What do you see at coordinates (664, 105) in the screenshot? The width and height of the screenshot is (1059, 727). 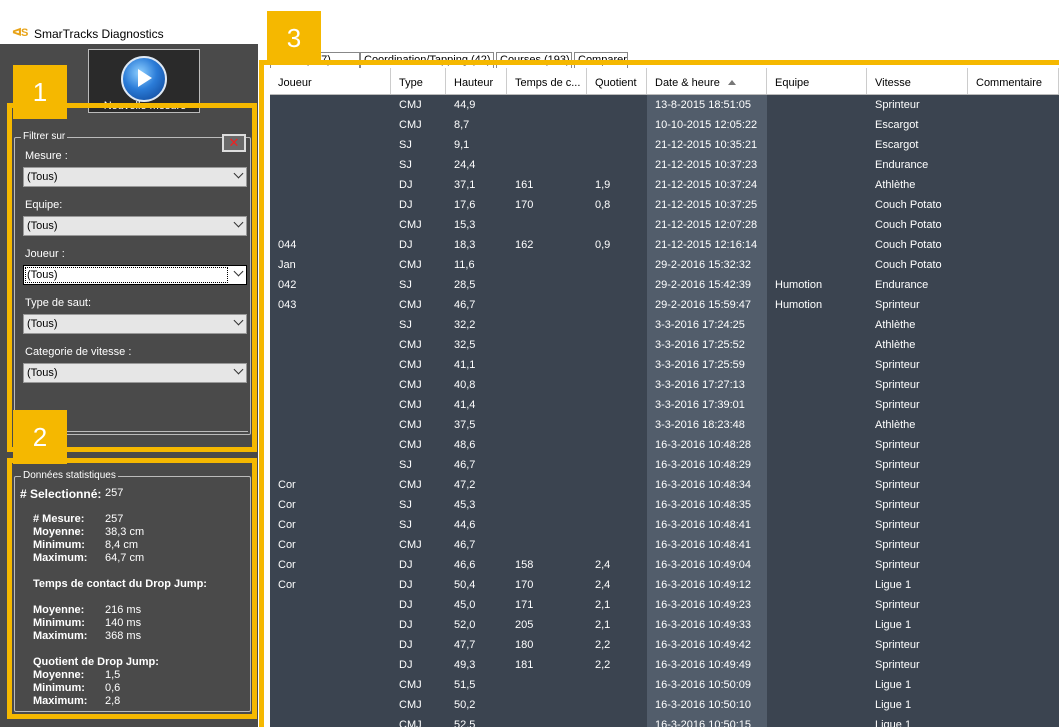 I see `table-row: CMJ 44,9 13-8-2015 18:51:05 Sprinteur` at bounding box center [664, 105].